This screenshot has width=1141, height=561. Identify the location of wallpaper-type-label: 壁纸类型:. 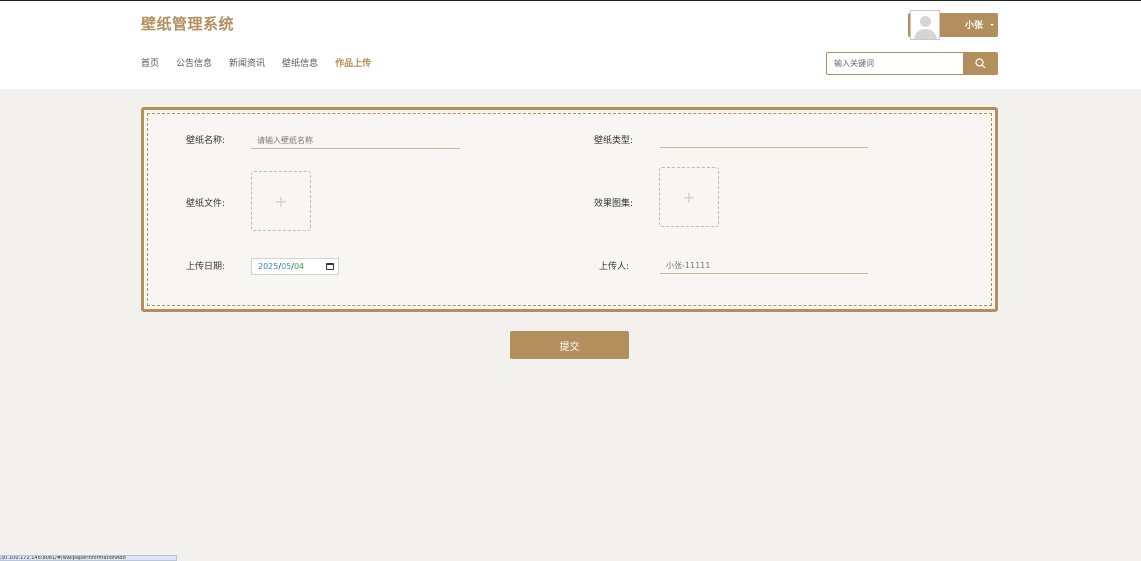
(614, 141).